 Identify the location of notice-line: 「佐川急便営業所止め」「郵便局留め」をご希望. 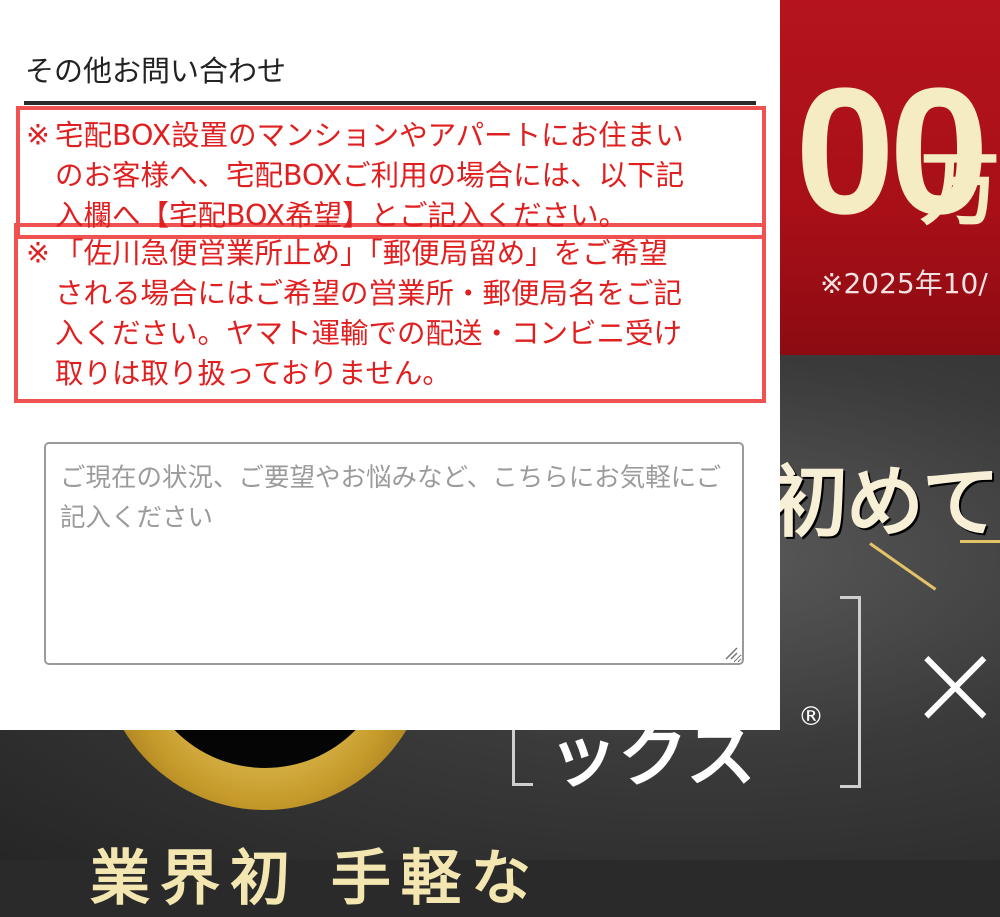
(361, 253).